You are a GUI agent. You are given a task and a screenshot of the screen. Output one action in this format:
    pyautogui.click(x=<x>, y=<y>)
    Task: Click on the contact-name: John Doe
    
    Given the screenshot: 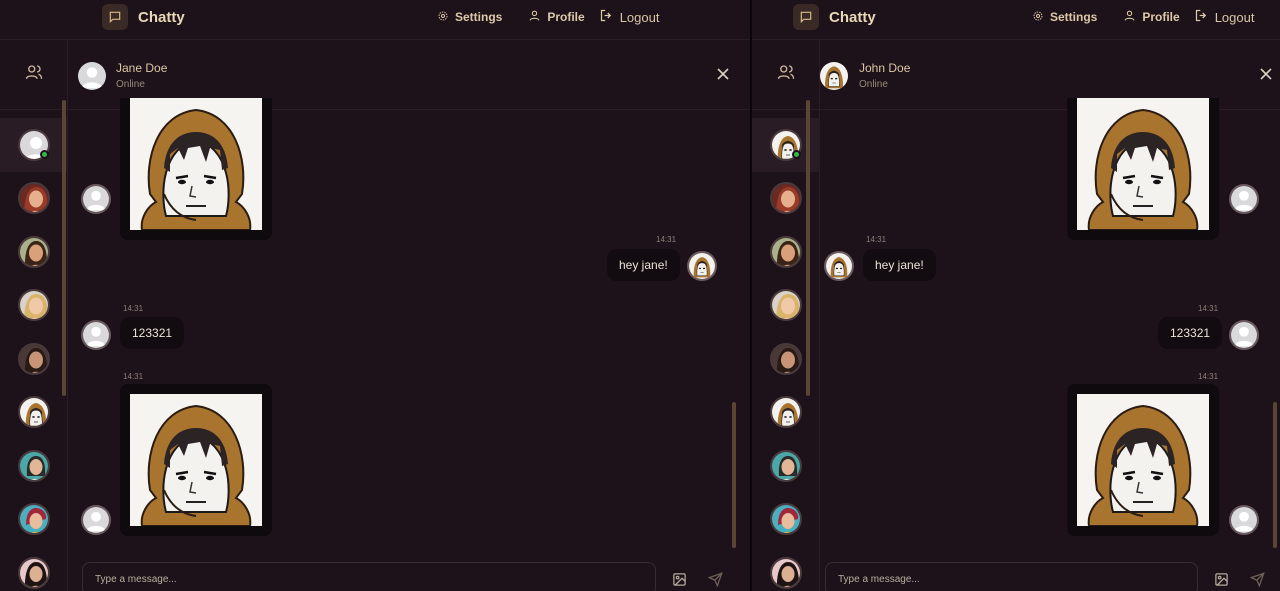 What is the action you would take?
    pyautogui.click(x=885, y=68)
    